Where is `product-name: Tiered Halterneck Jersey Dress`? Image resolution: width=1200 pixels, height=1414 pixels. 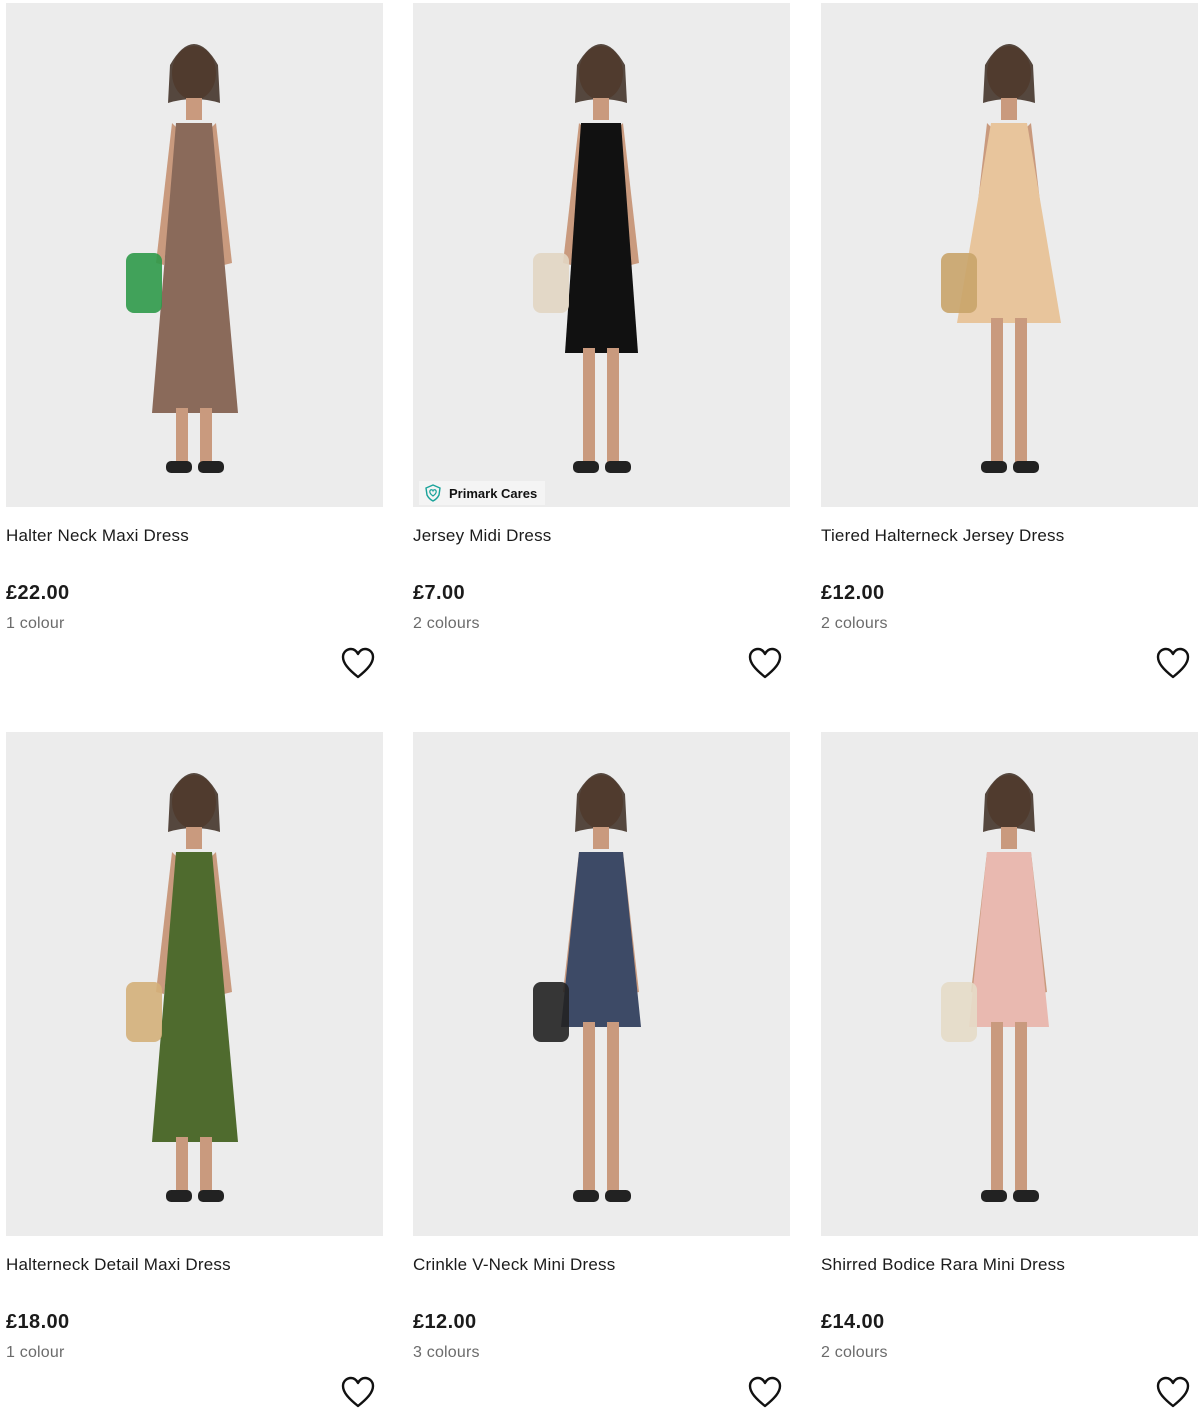 product-name: Tiered Halterneck Jersey Dress is located at coordinates (942, 536).